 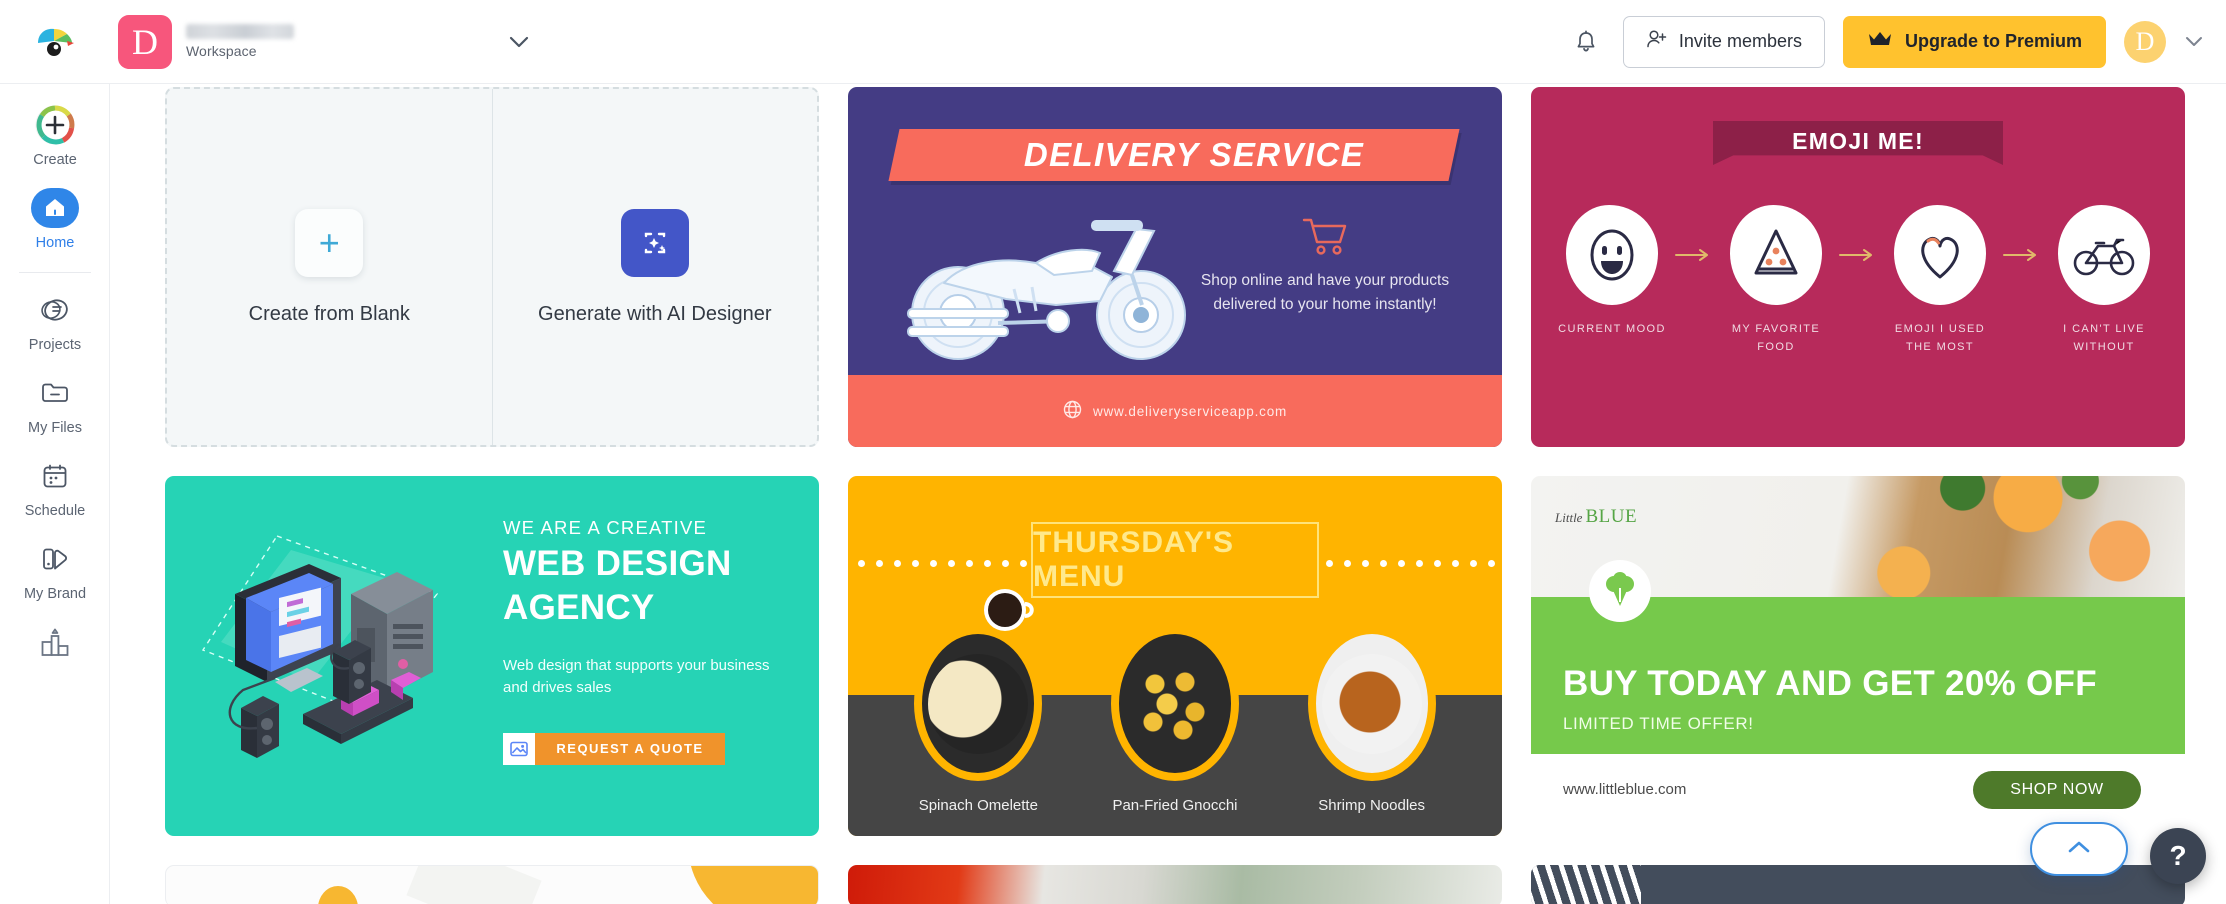 I want to click on dish-photo-shrimp-noodles, so click(x=1371, y=703).